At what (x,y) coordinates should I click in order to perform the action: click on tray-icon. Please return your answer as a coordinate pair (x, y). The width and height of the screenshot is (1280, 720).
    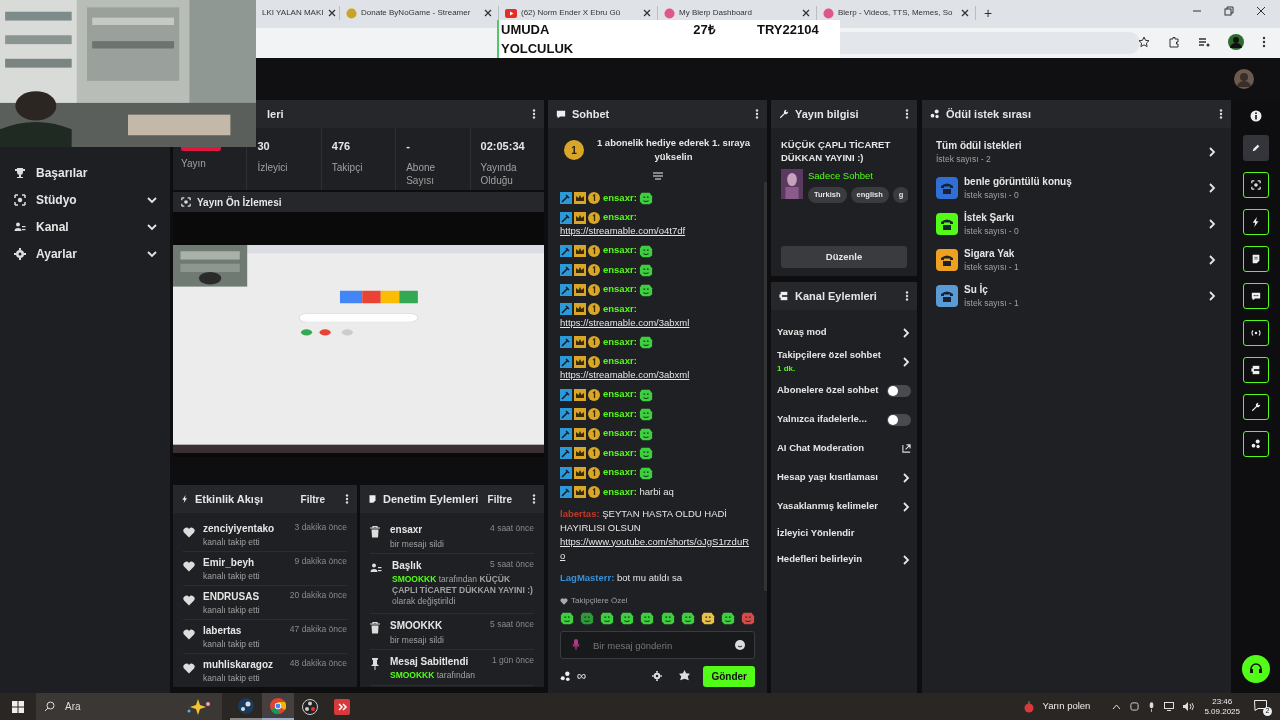
    Looking at the image, I should click on (1135, 706).